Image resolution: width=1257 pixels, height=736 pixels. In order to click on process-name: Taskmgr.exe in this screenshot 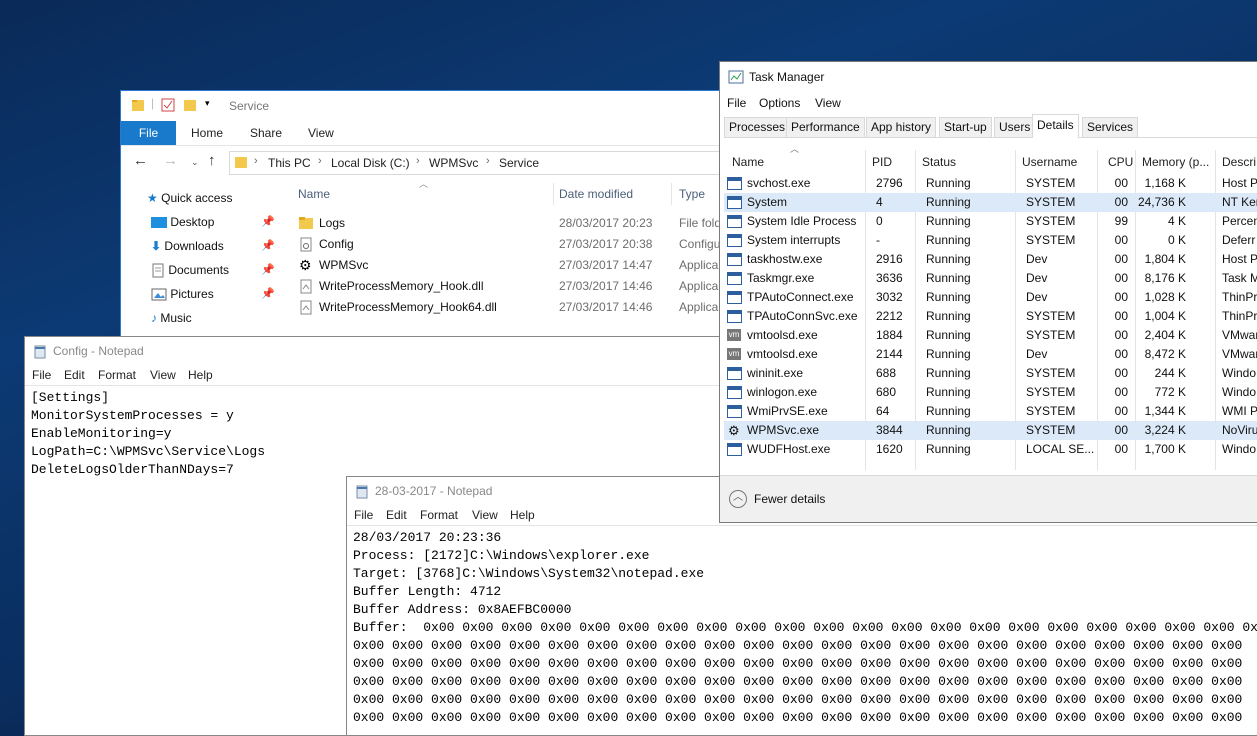, I will do `click(781, 278)`.